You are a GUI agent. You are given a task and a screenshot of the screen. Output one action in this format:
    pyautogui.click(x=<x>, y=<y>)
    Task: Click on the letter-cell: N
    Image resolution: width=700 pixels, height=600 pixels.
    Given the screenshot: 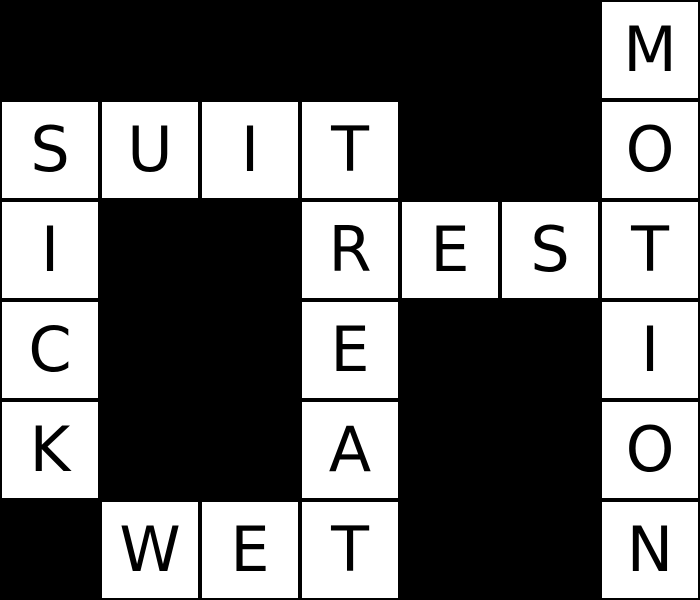 What is the action you would take?
    pyautogui.click(x=650, y=550)
    